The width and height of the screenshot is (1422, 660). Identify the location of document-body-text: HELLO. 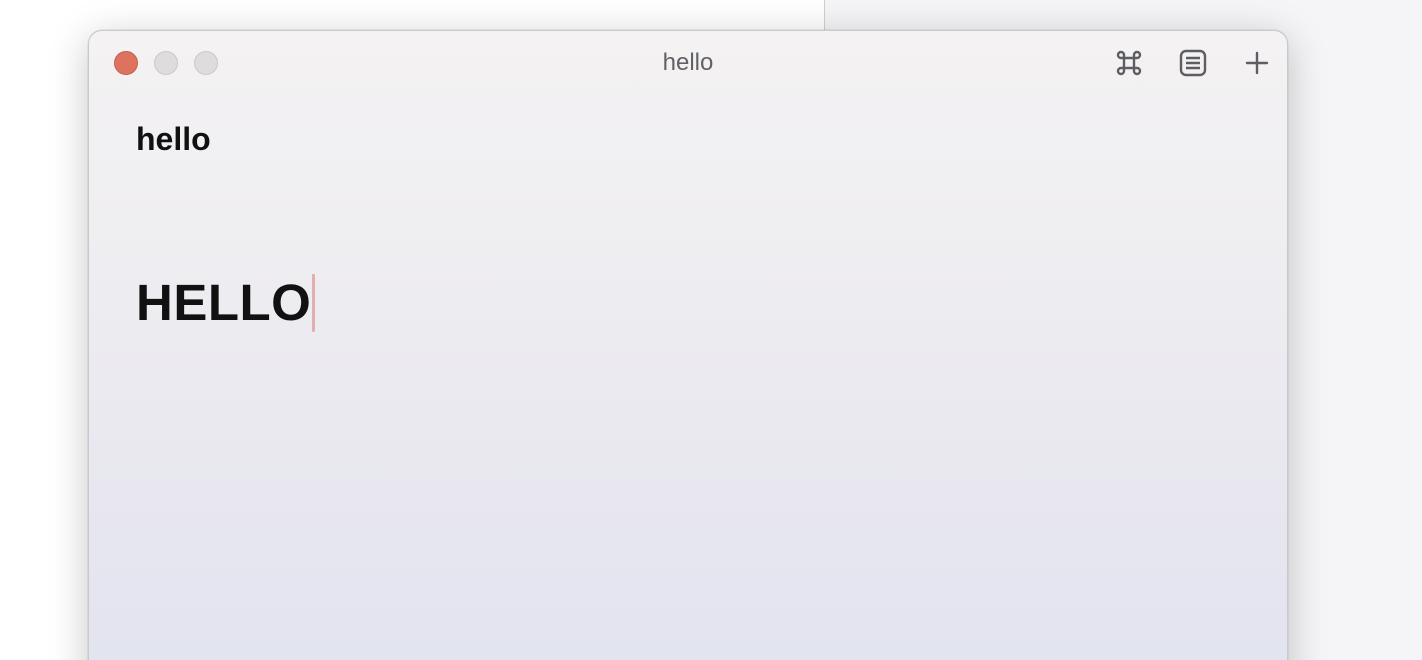
(223, 302).